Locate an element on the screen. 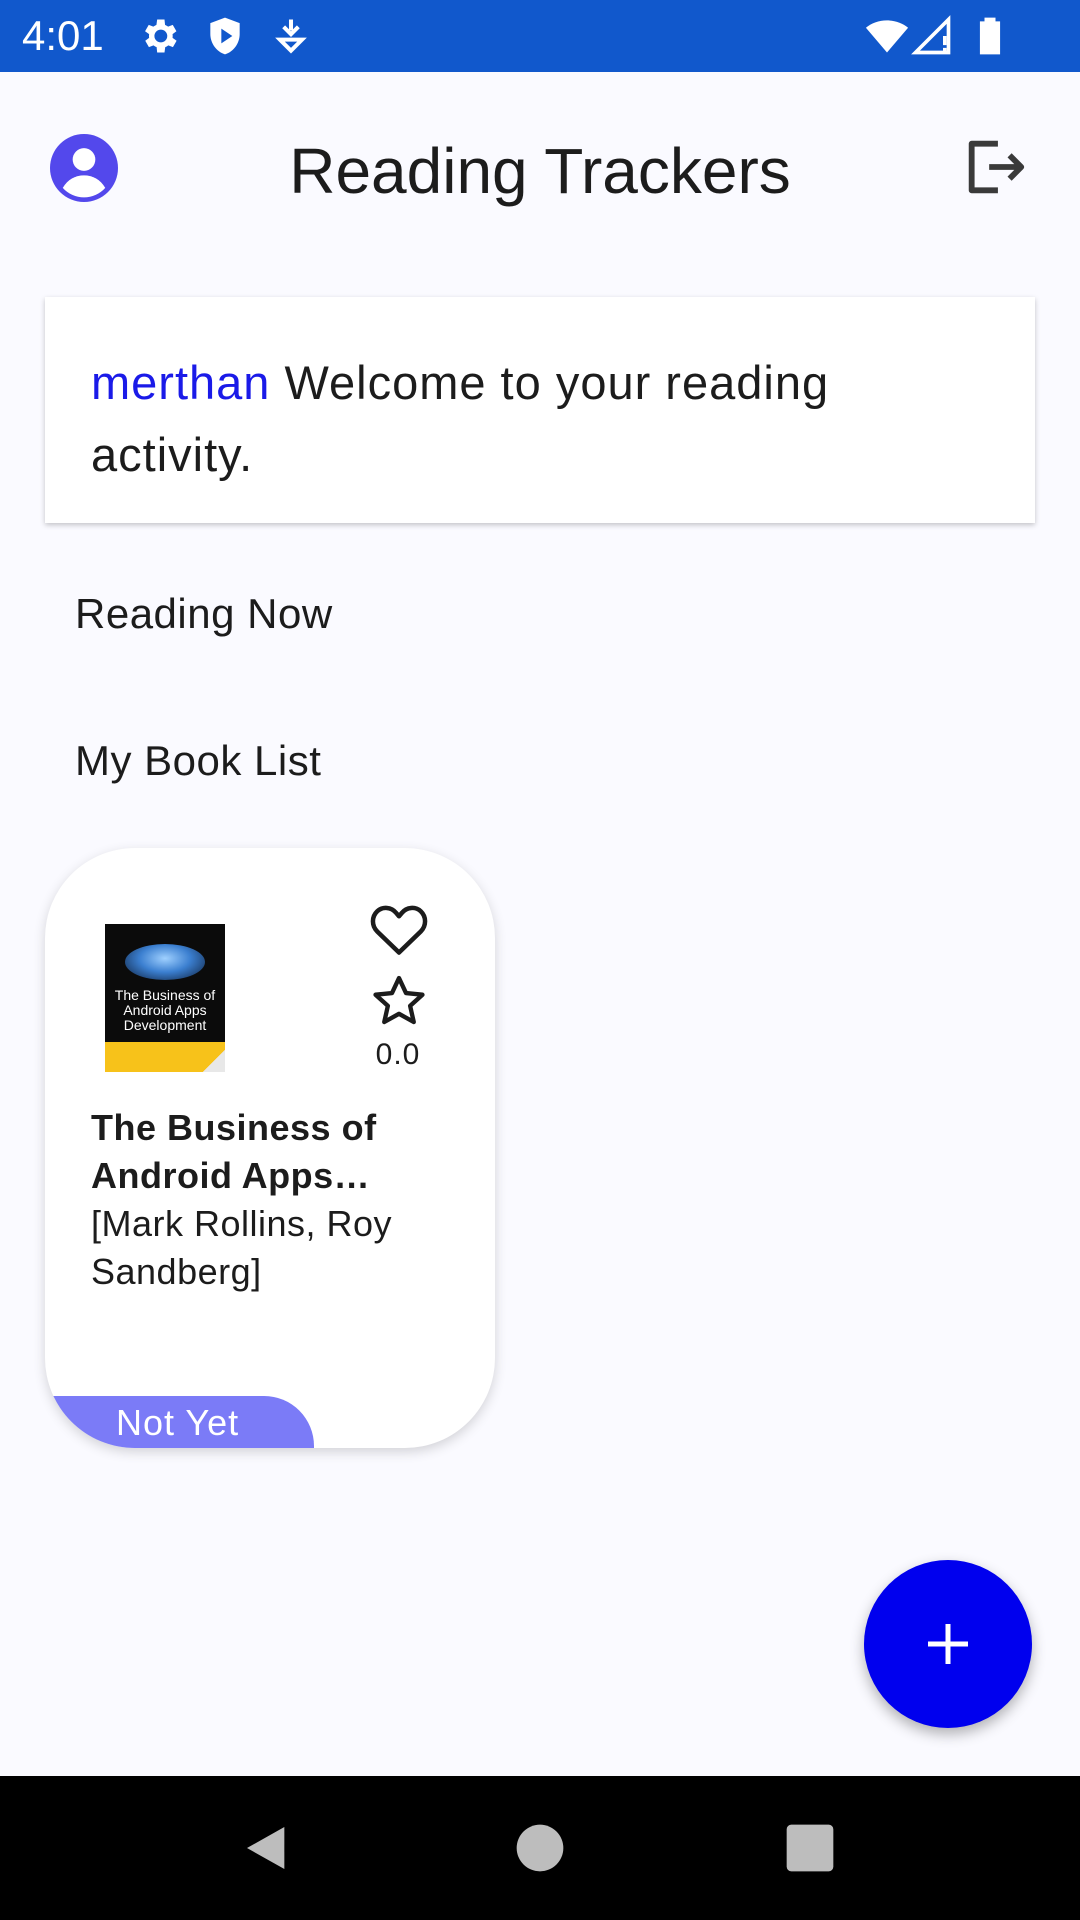  book-cover: The Business of Android Apps Development is located at coordinates (165, 998).